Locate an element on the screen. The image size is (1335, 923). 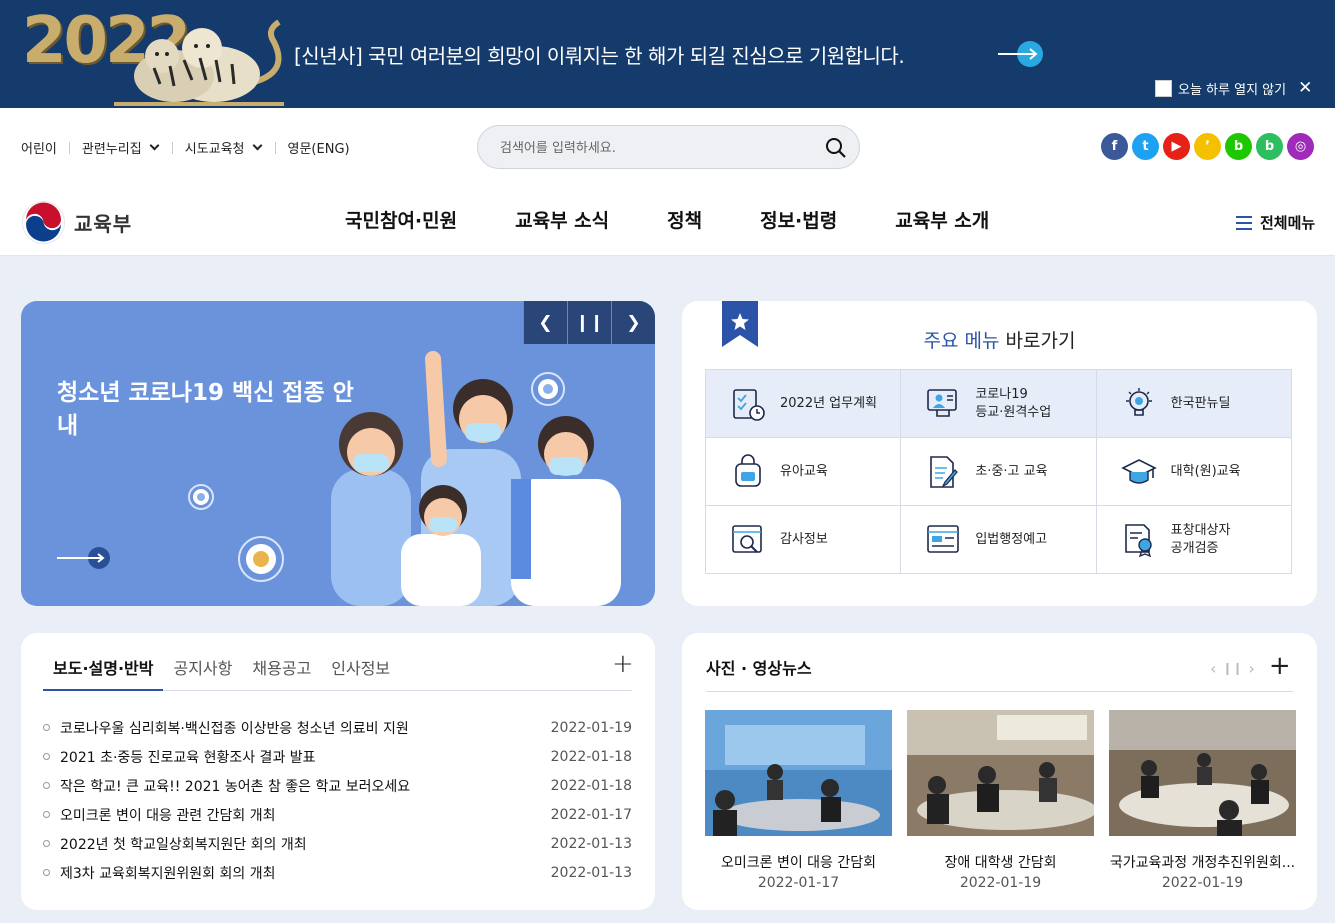
menu-higher-education: 대학(원)교육 is located at coordinates (1194, 472).